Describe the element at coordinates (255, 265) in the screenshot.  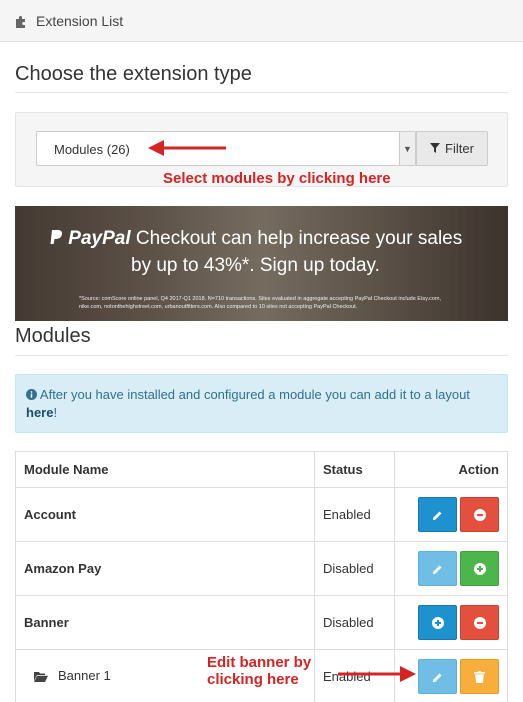
I see `banner-subheadline: by up to 43%*. Sign up today.` at that location.